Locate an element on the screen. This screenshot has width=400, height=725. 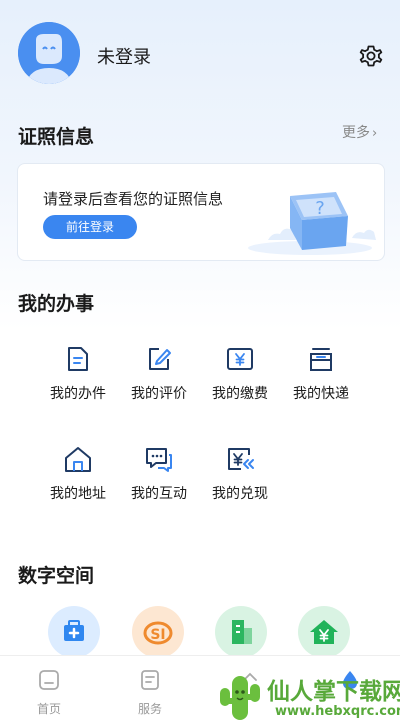
social-security-icon: SI is located at coordinates (158, 632).